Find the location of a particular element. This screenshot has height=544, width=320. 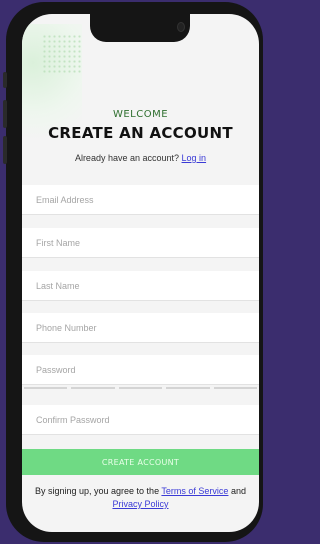

welcome-heading: WELCOME is located at coordinates (140, 114).